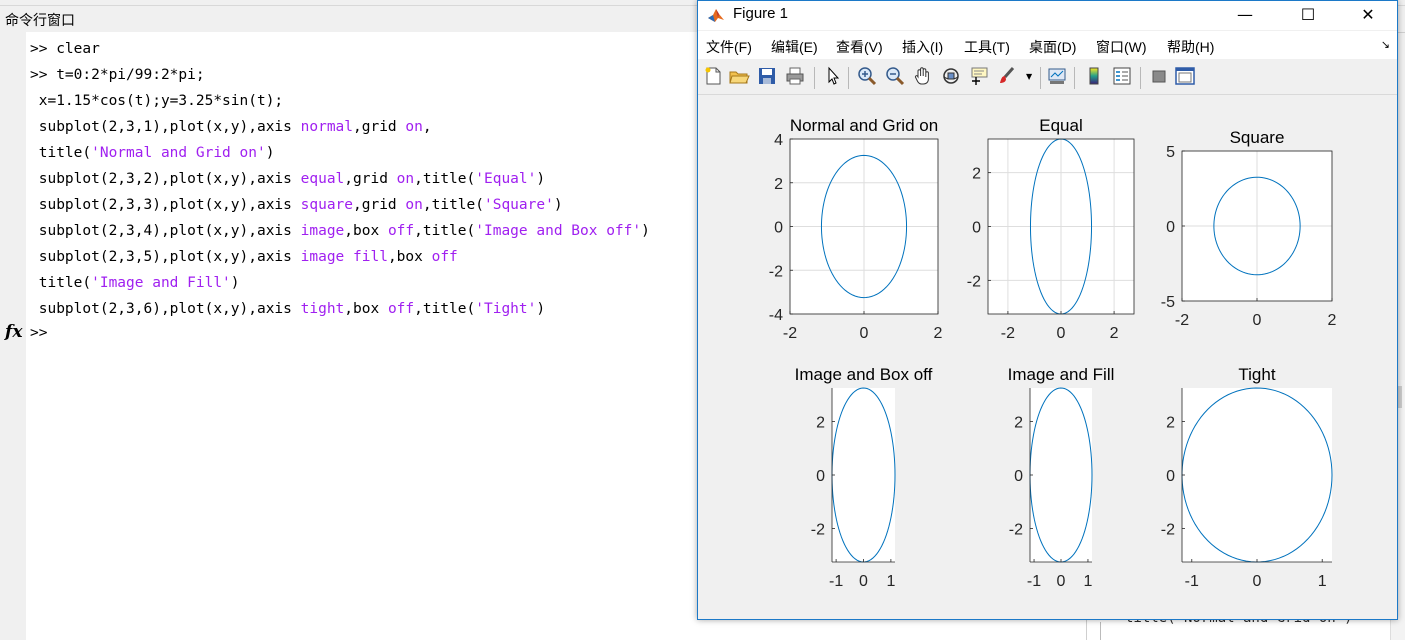 This screenshot has width=1405, height=640. Describe the element at coordinates (1100, 631) in the screenshot. I see `background-divider` at that location.